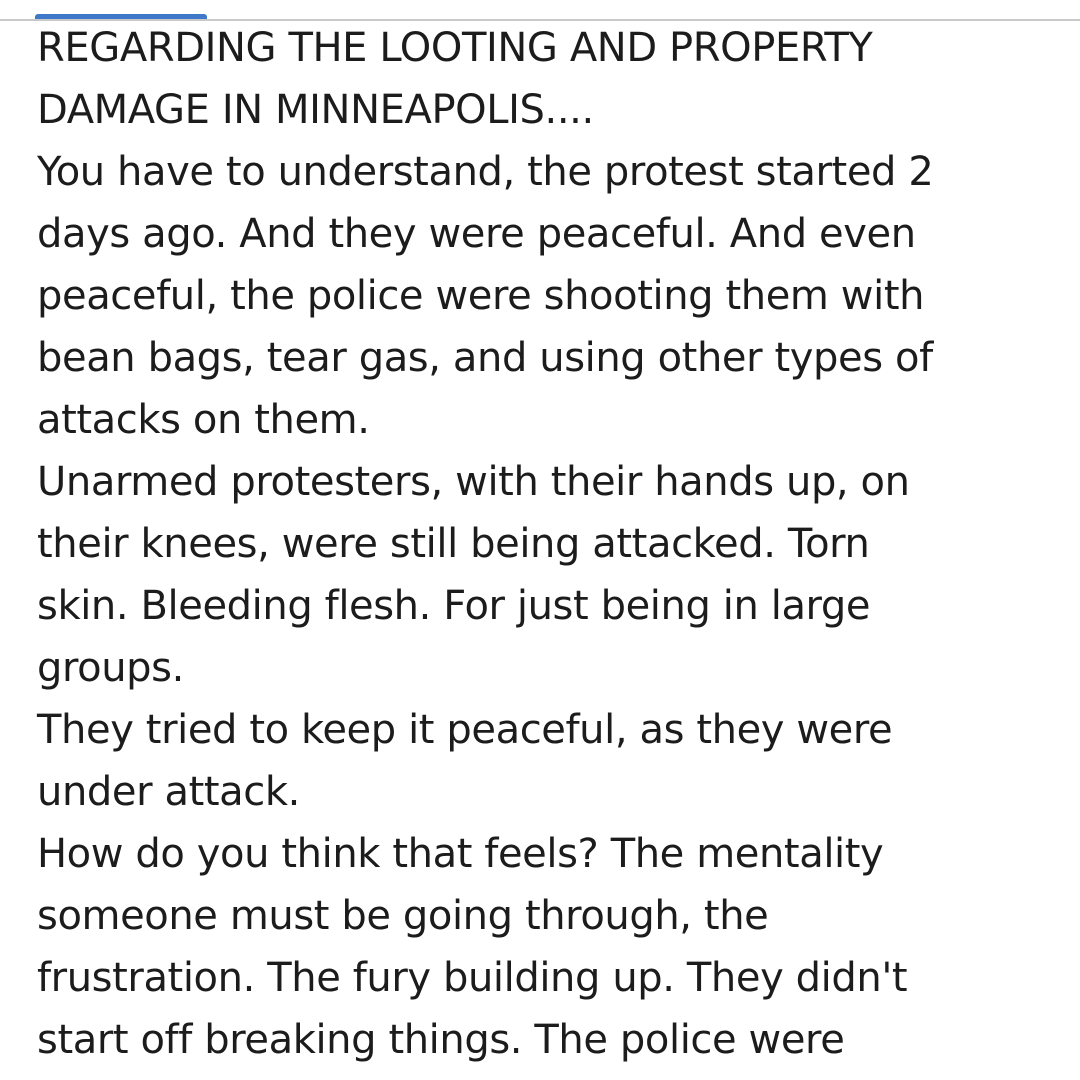 This screenshot has height=1080, width=1080. What do you see at coordinates (403, 916) in the screenshot?
I see `post-text-line: someone must be going through, the` at bounding box center [403, 916].